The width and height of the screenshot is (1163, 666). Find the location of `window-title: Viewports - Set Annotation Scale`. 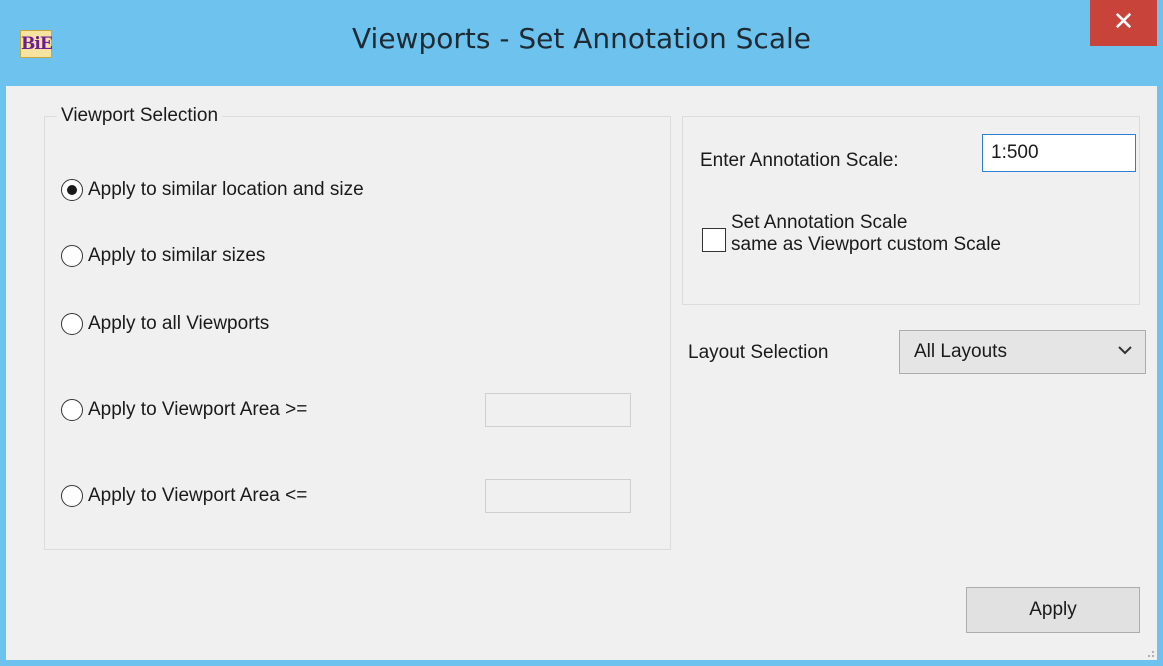

window-title: Viewports - Set Annotation Scale is located at coordinates (581, 38).